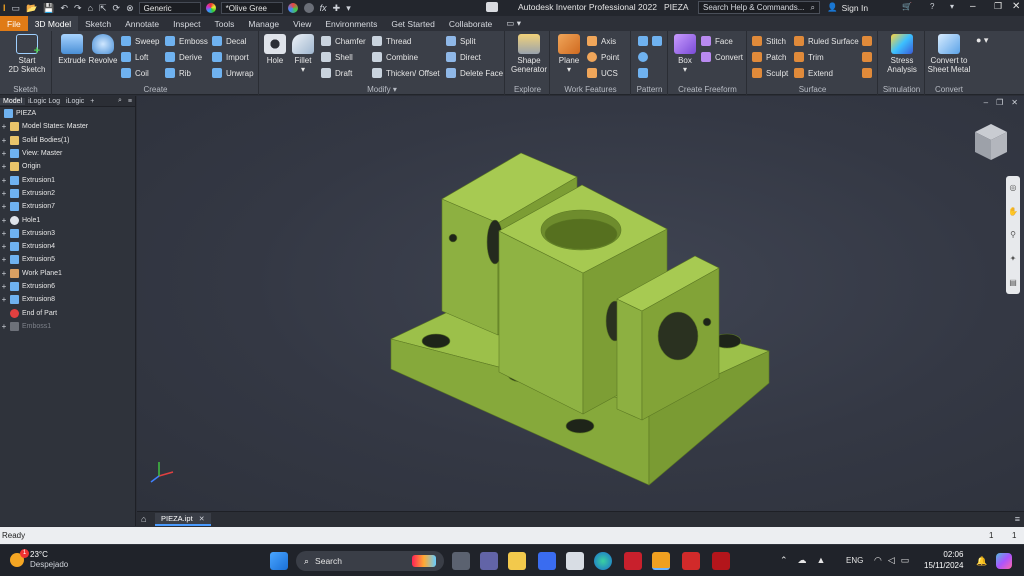 The height and width of the screenshot is (576, 1024). I want to click on calculator-icon, so click(575, 561).